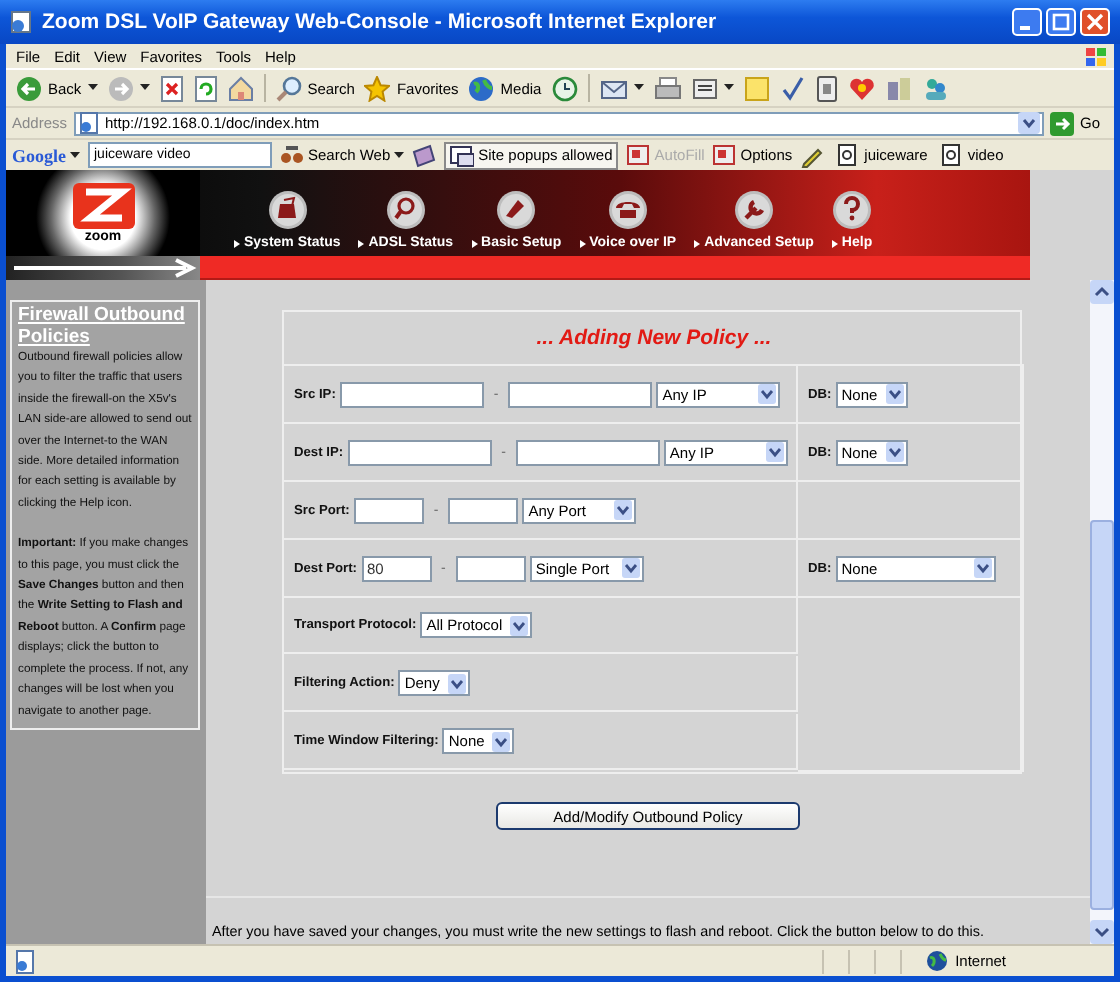 The width and height of the screenshot is (1120, 982). I want to click on scrollbar, so click(1102, 612).